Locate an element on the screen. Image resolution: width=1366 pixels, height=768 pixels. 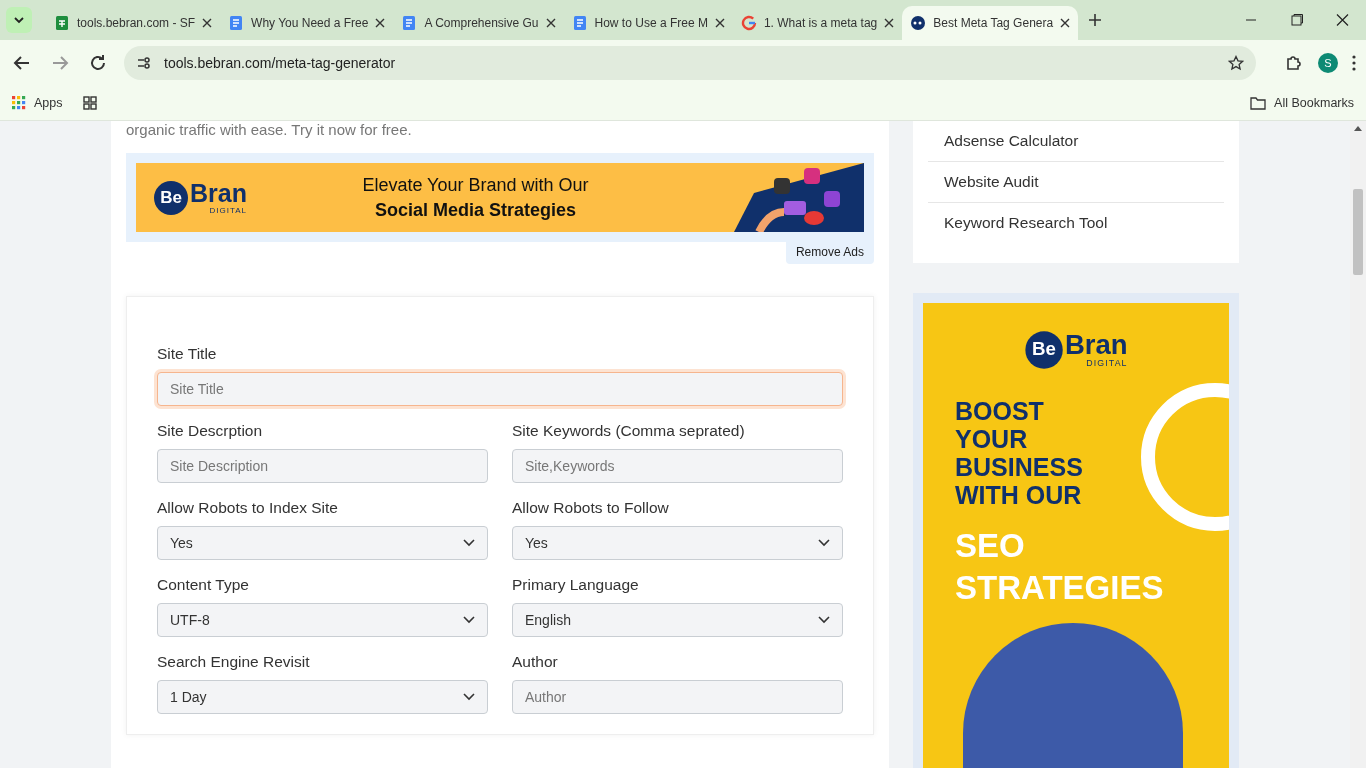
ad-banner: Be Bran DIGITAL Elevate Your Brand with Our Social Media Strategies is located at coordinates (500, 197).